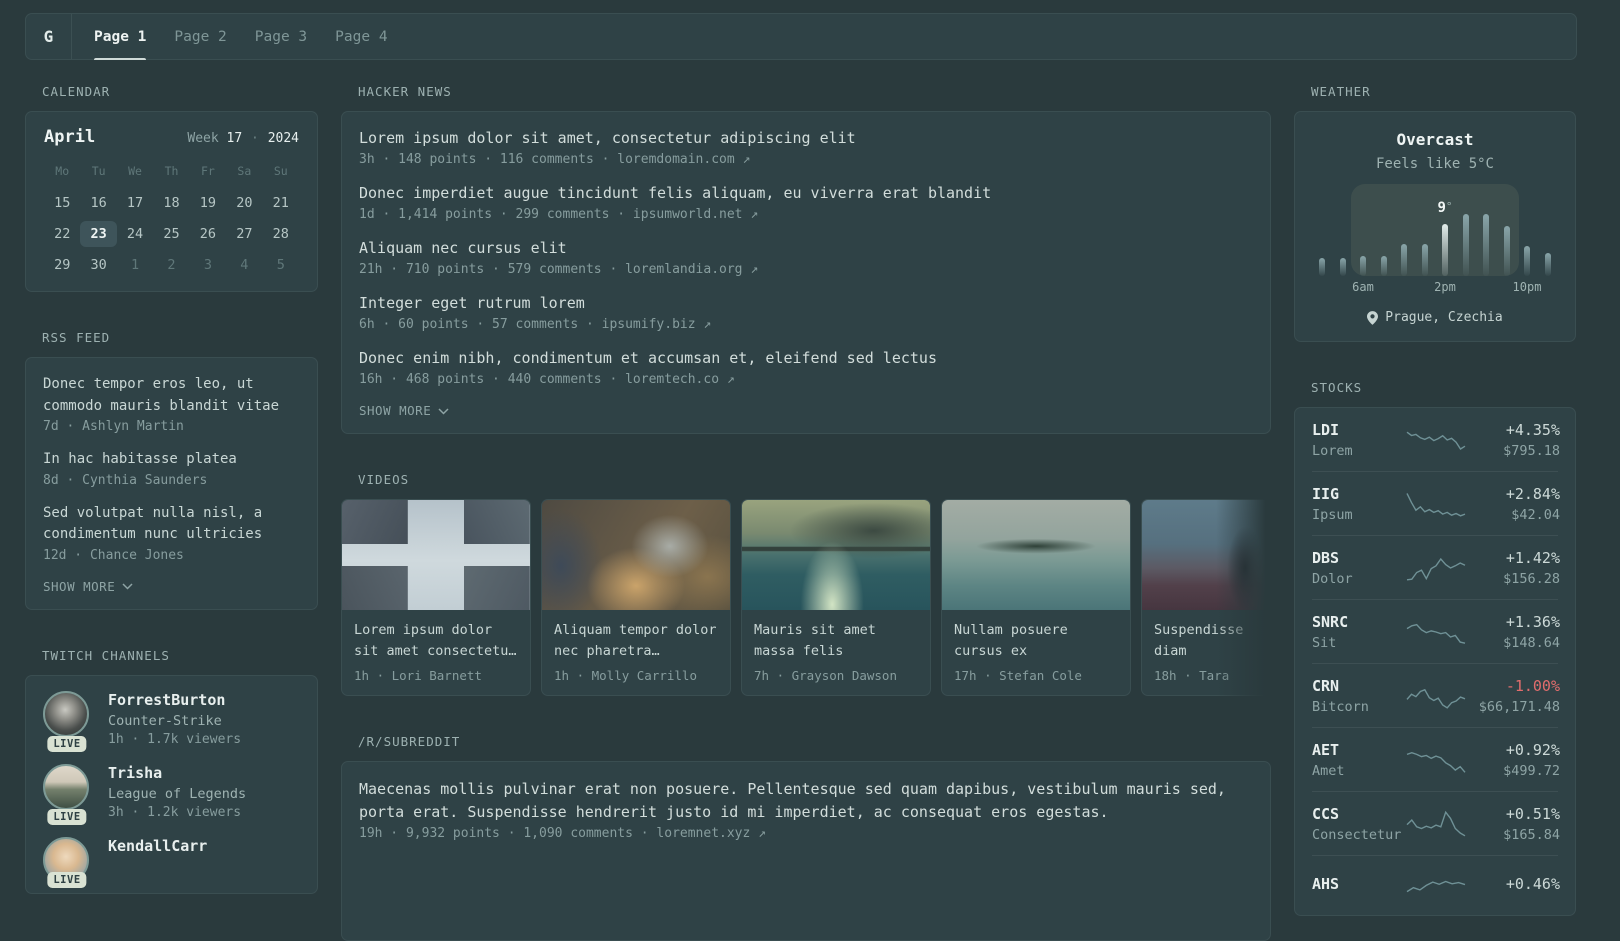 Image resolution: width=1620 pixels, height=941 pixels. I want to click on stock-id: AET Amet, so click(1358, 760).